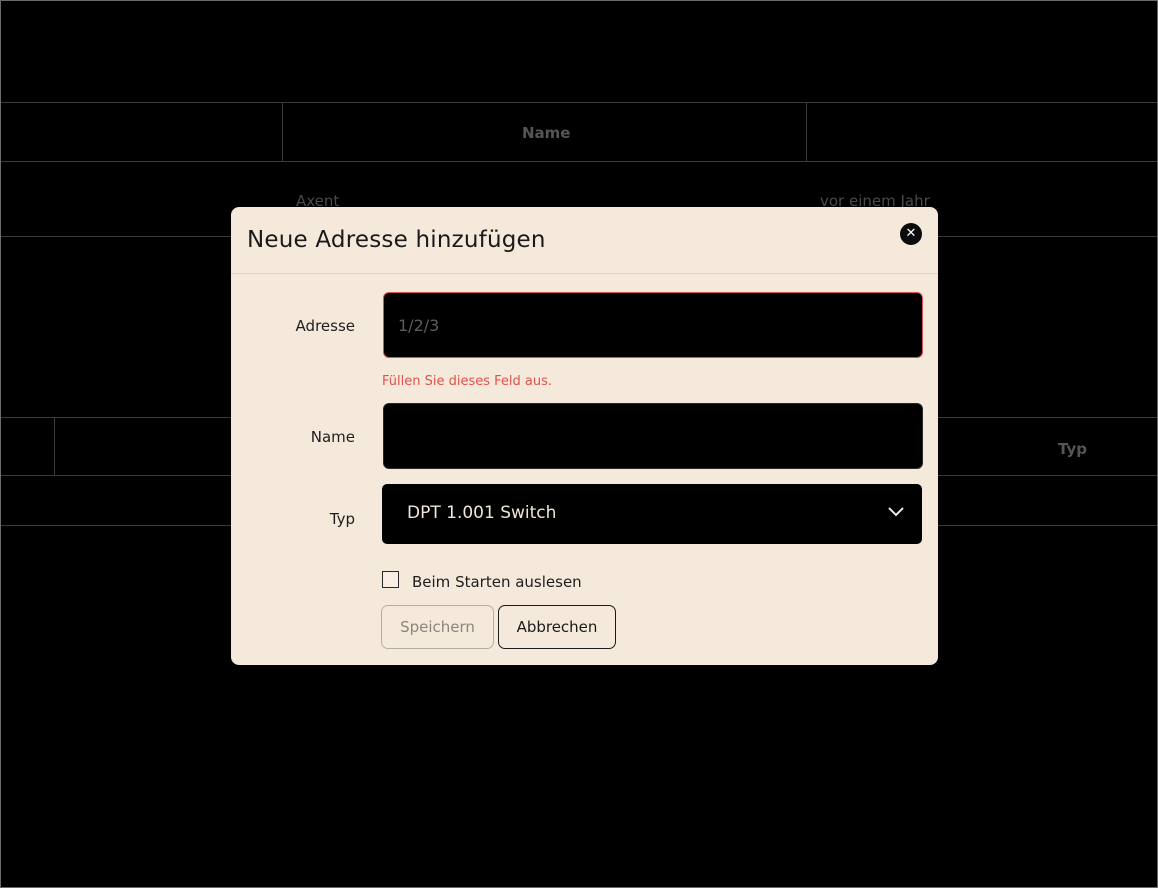 This screenshot has width=1158, height=888. I want to click on save-button-label: Speichern, so click(437, 627).